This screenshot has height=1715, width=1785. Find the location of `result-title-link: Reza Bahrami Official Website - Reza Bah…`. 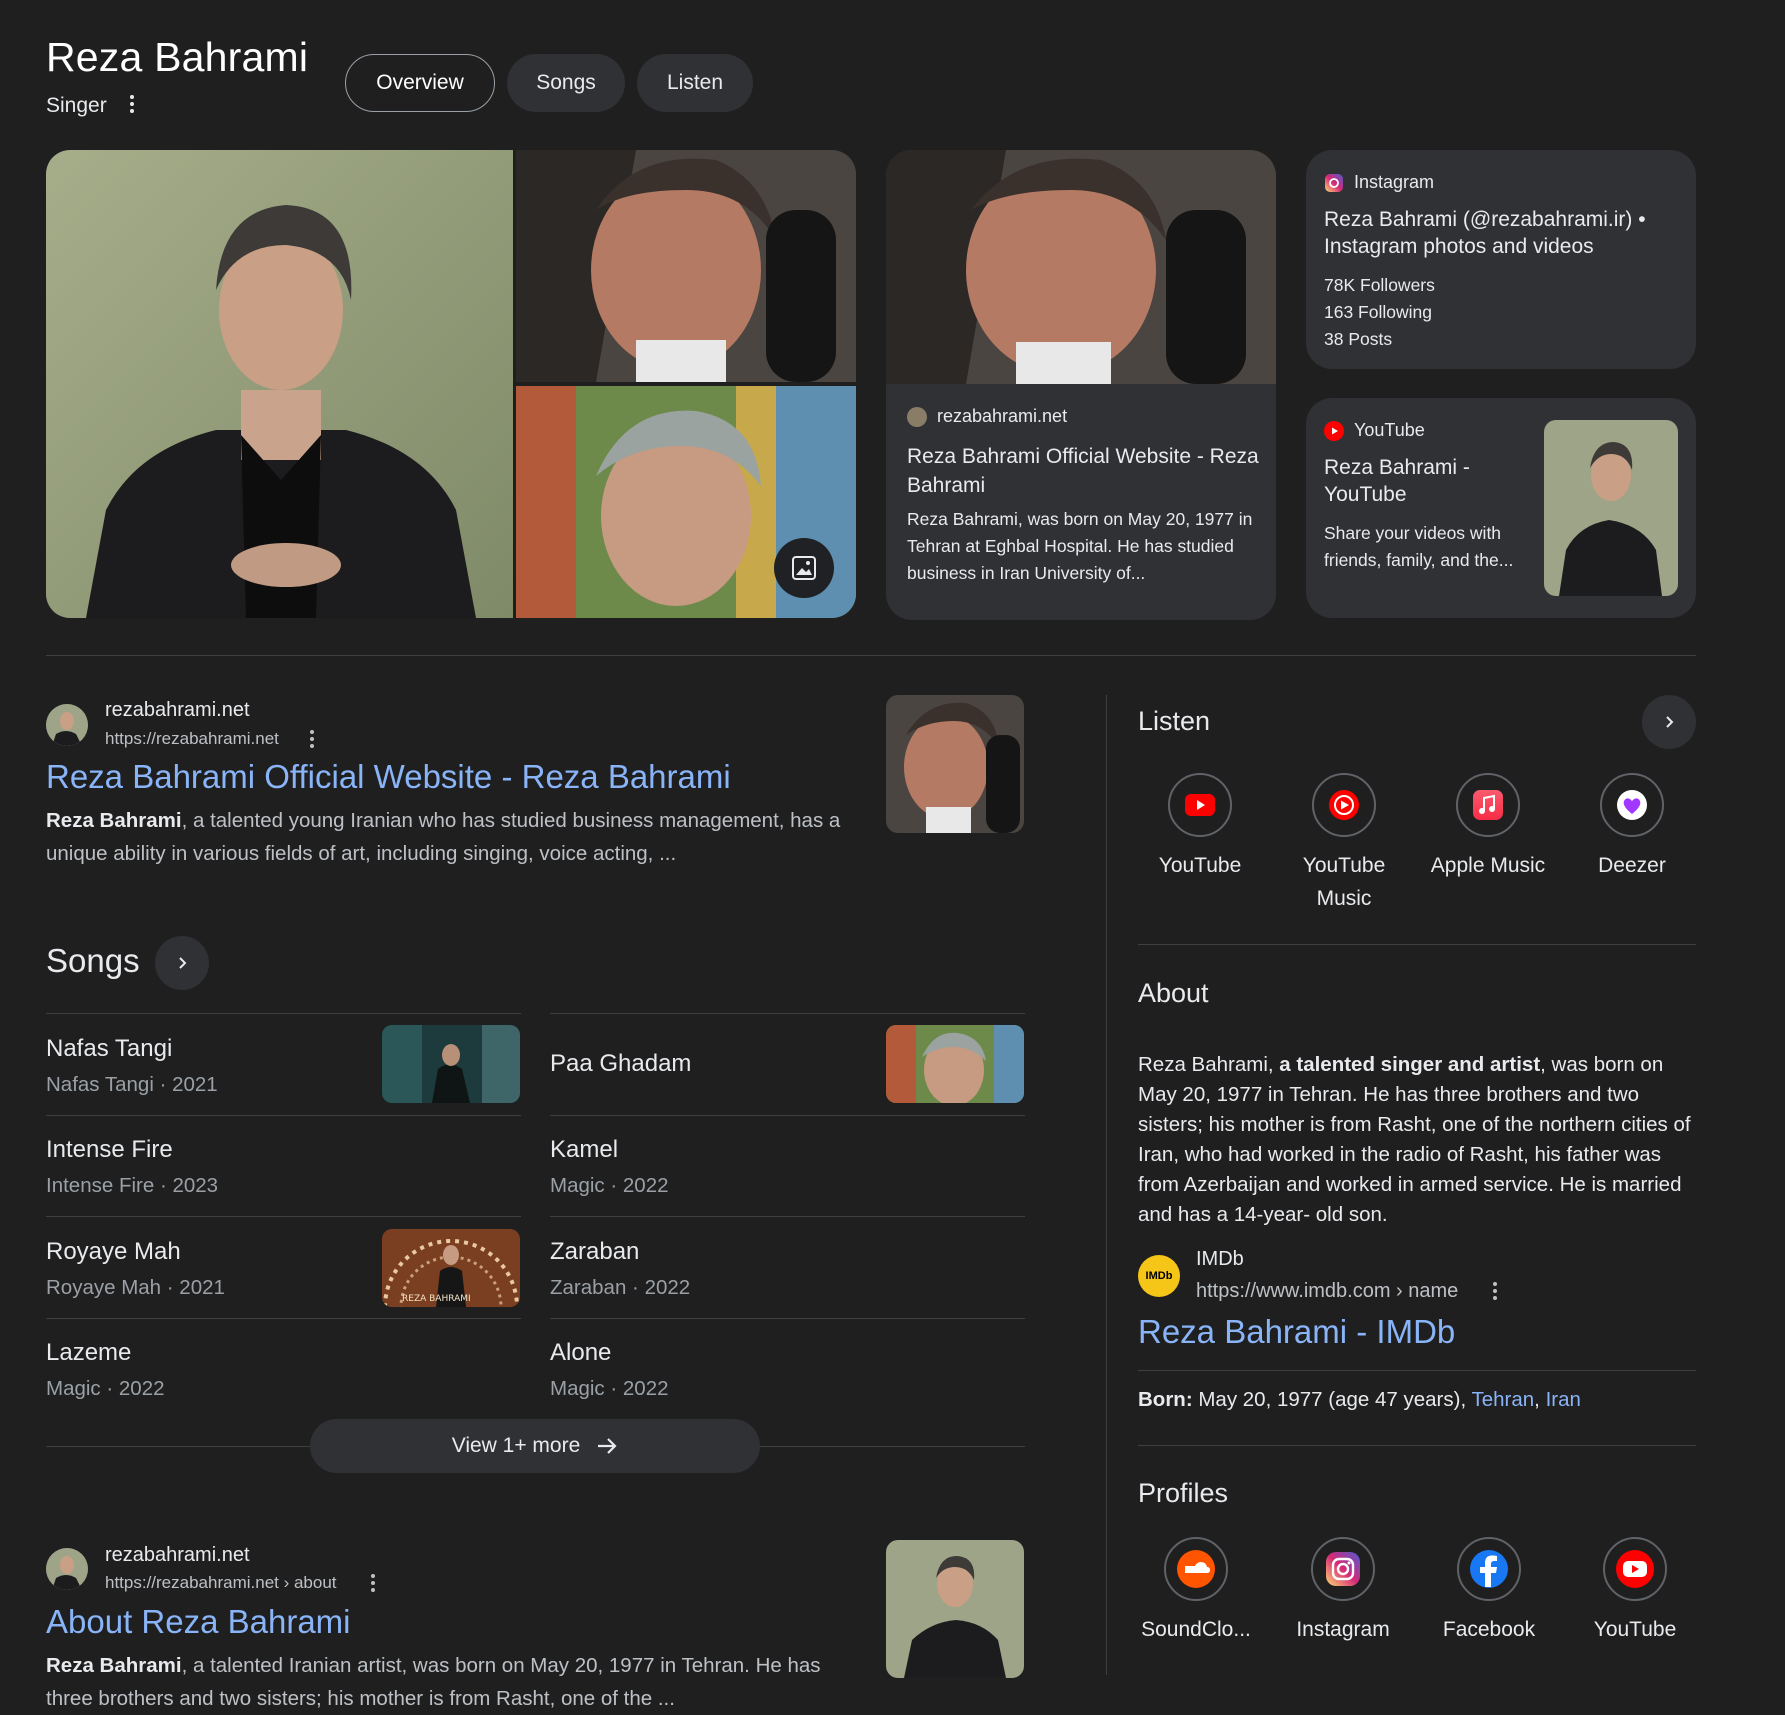

result-title-link: Reza Bahrami Official Website - Reza Bah… is located at coordinates (388, 777).